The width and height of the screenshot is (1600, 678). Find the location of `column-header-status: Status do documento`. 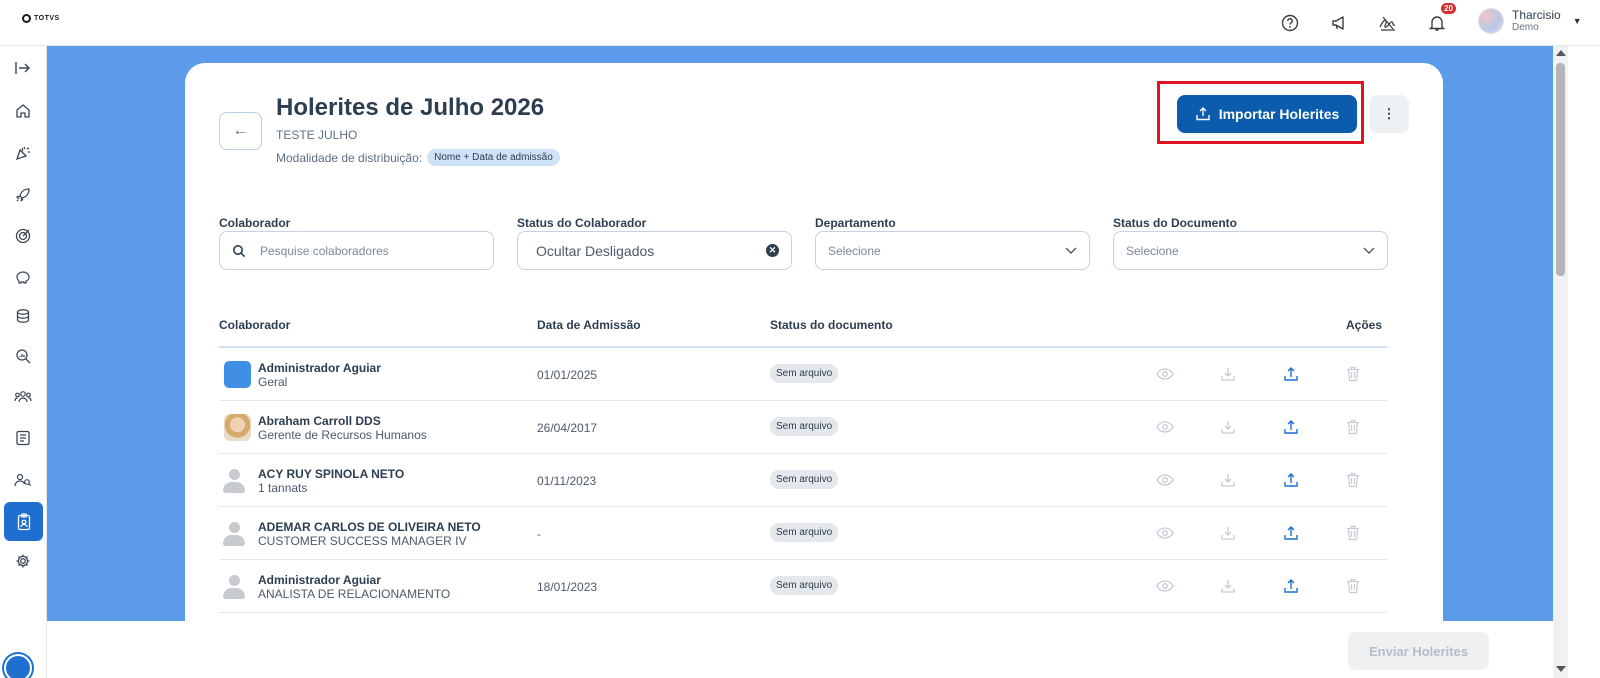

column-header-status: Status do documento is located at coordinates (831, 325).